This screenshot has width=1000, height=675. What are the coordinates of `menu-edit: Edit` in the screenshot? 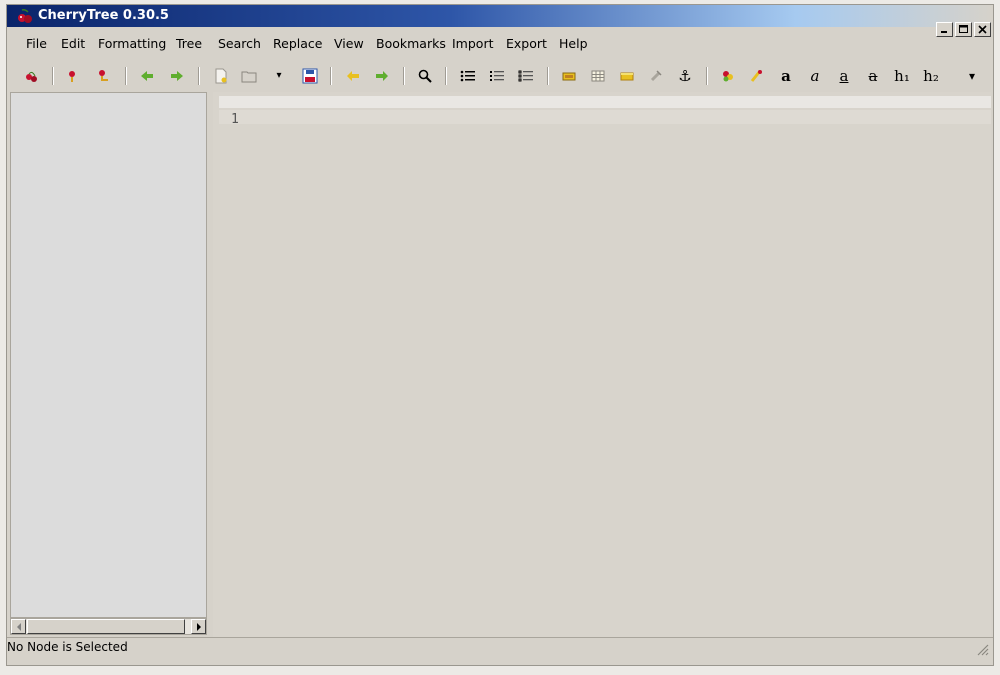 It's located at (73, 43).